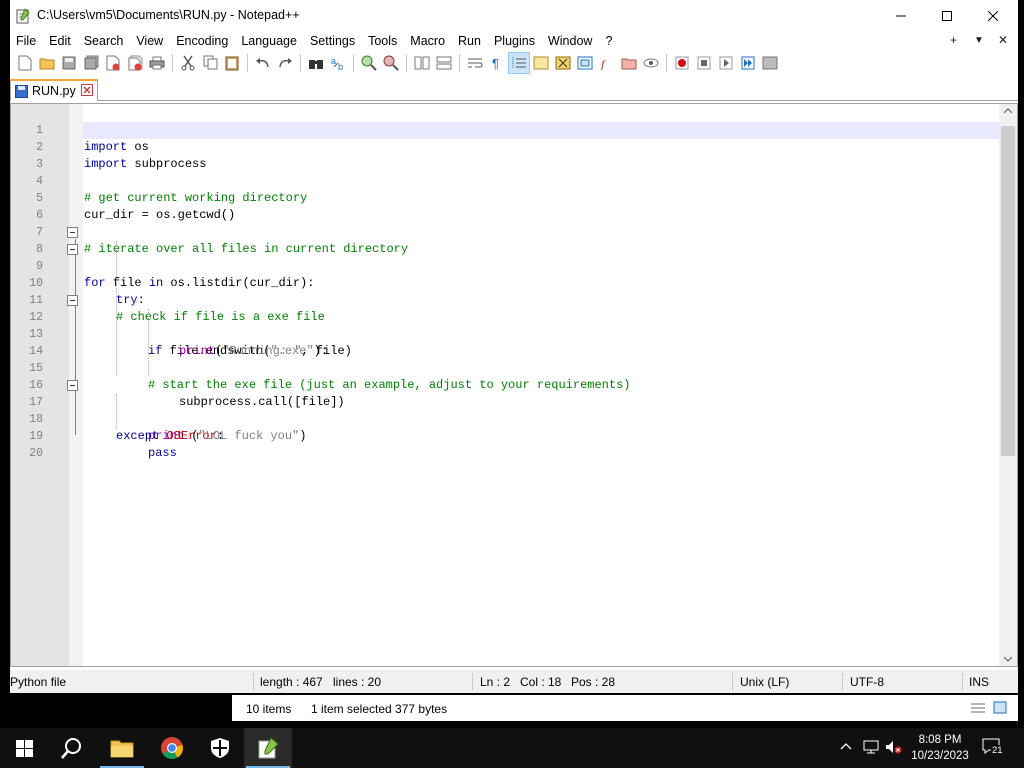 This screenshot has width=1024, height=768. I want to click on code-line: 17 except OSError:, so click(514, 410).